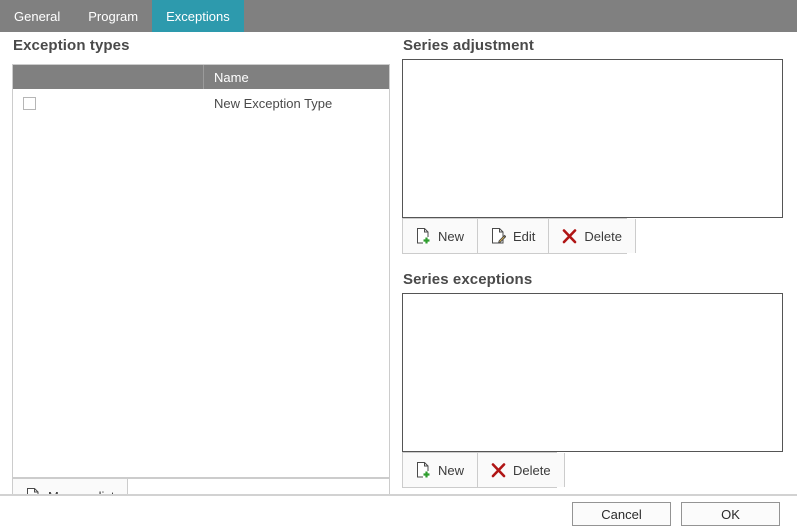 The width and height of the screenshot is (797, 532). What do you see at coordinates (398, 514) in the screenshot?
I see `dialog-button-bar: Cancel OK` at bounding box center [398, 514].